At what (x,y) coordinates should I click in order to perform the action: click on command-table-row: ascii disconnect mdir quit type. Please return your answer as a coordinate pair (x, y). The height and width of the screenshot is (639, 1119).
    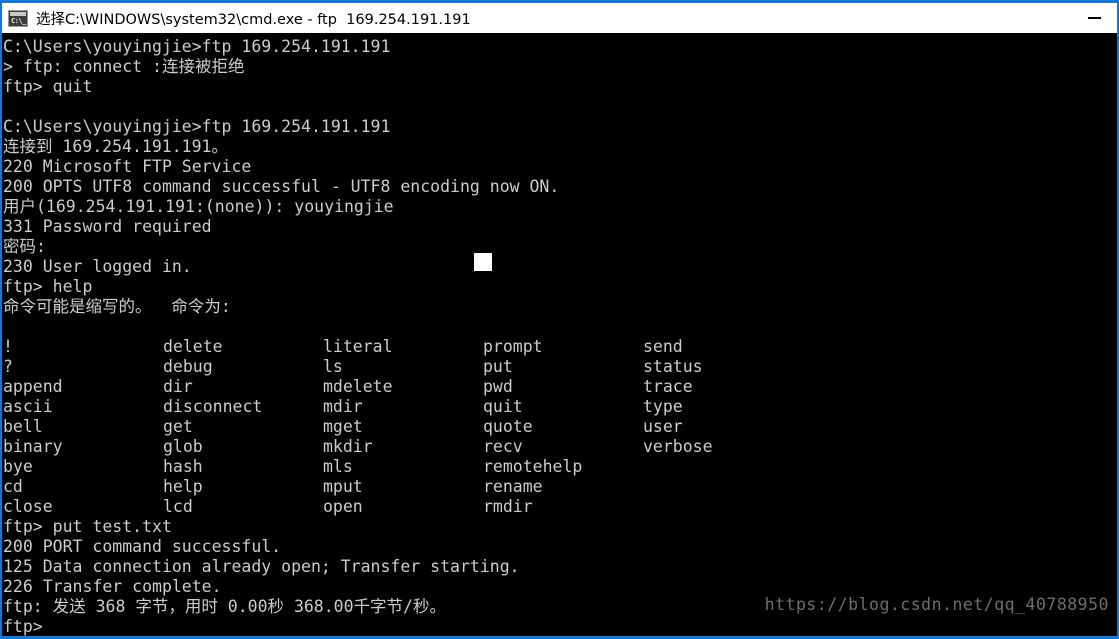
    Looking at the image, I should click on (559, 407).